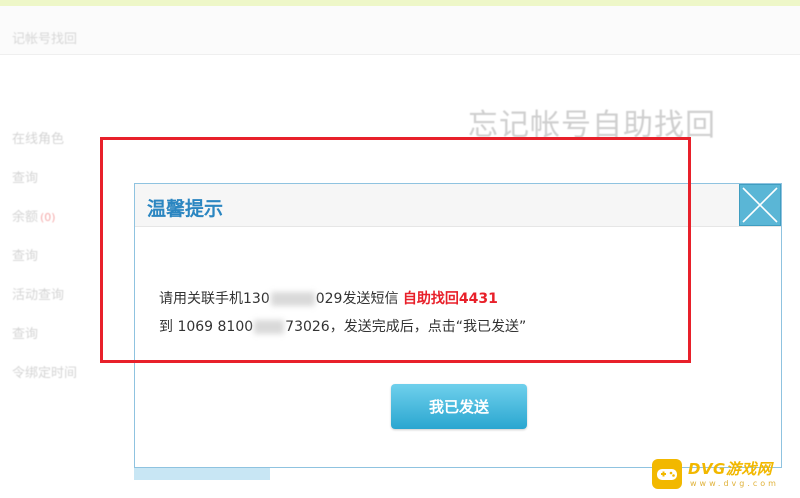 The image size is (800, 498). Describe the element at coordinates (48, 217) in the screenshot. I see `balance-badge: (0)` at that location.